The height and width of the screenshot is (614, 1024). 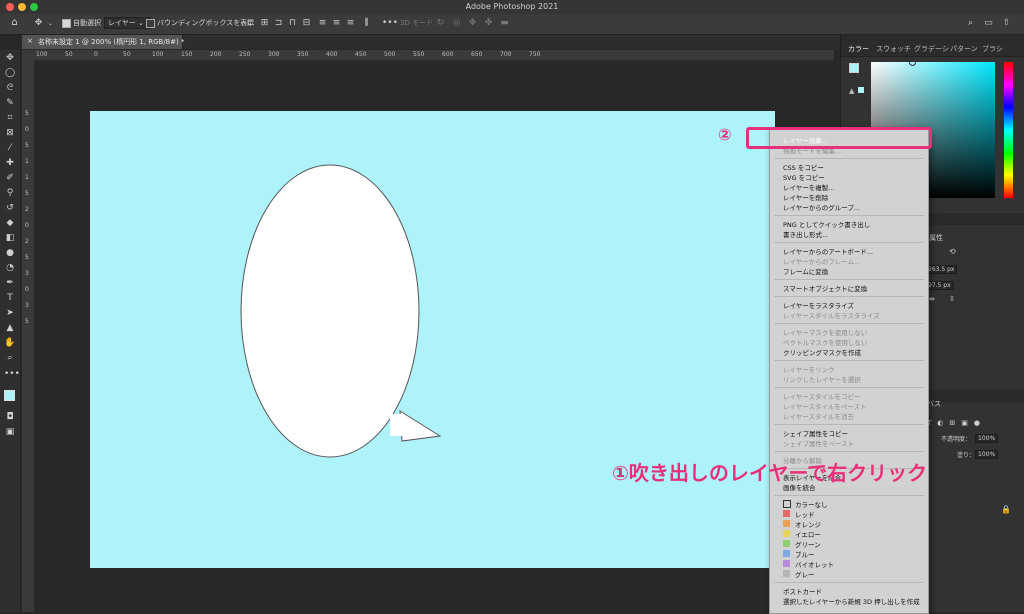 What do you see at coordinates (336, 23) in the screenshot?
I see `distribute-middle-icon: ≡` at bounding box center [336, 23].